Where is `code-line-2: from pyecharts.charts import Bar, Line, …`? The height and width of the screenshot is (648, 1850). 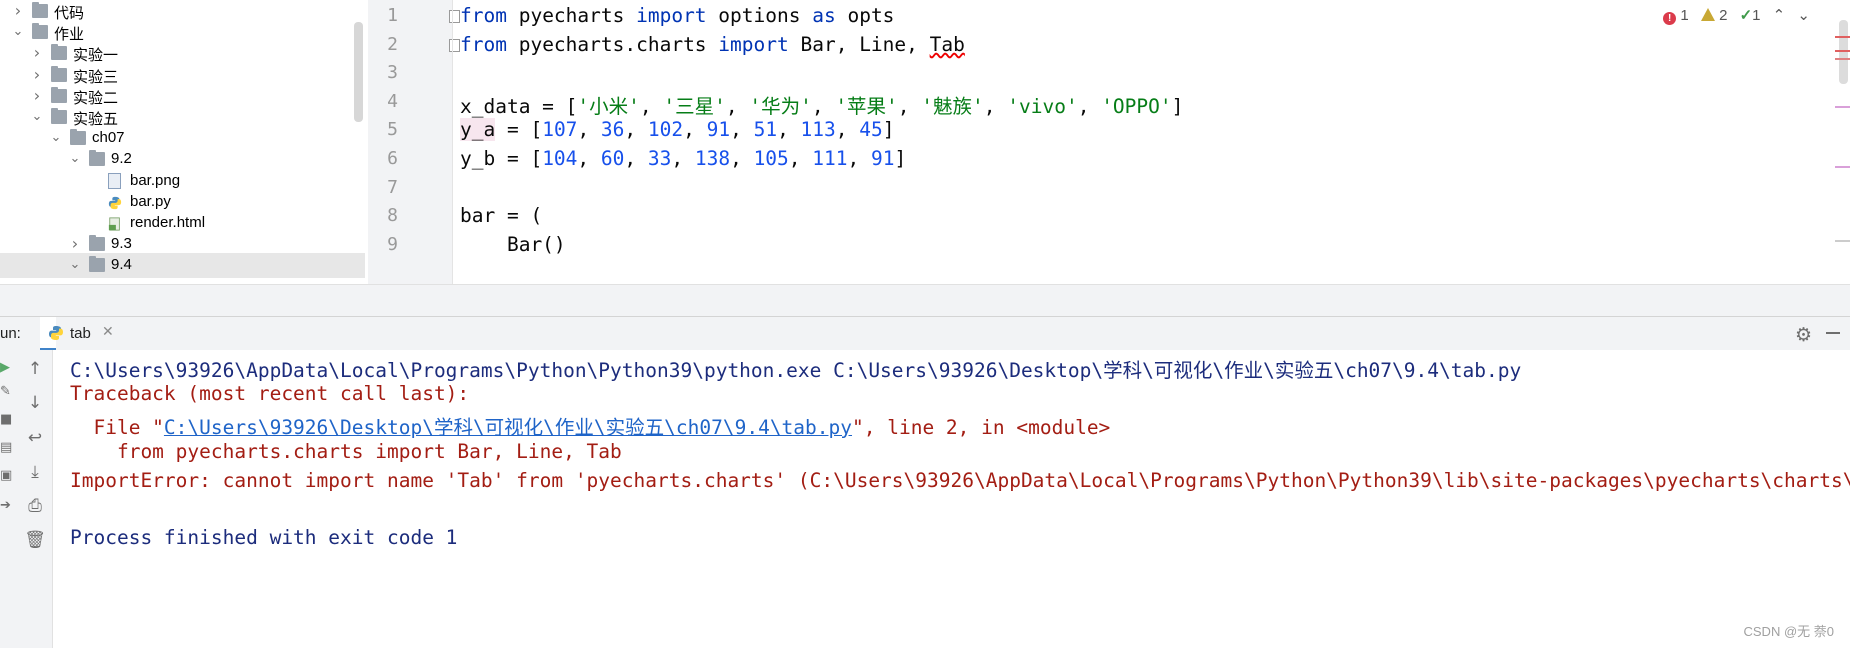 code-line-2: from pyecharts.charts import Bar, Line, … is located at coordinates (712, 44).